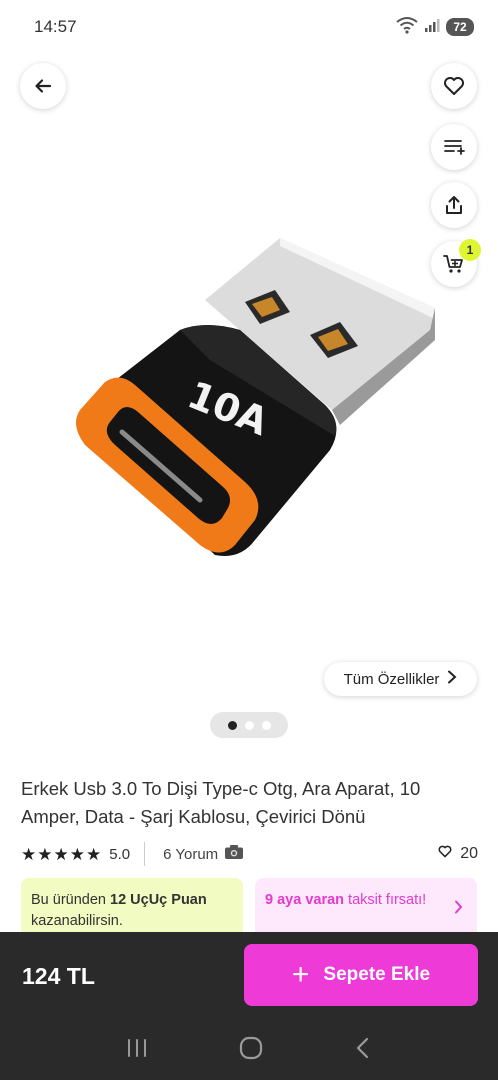 This screenshot has width=498, height=1080. Describe the element at coordinates (55, 26) in the screenshot. I see `status-time: 14:57` at that location.